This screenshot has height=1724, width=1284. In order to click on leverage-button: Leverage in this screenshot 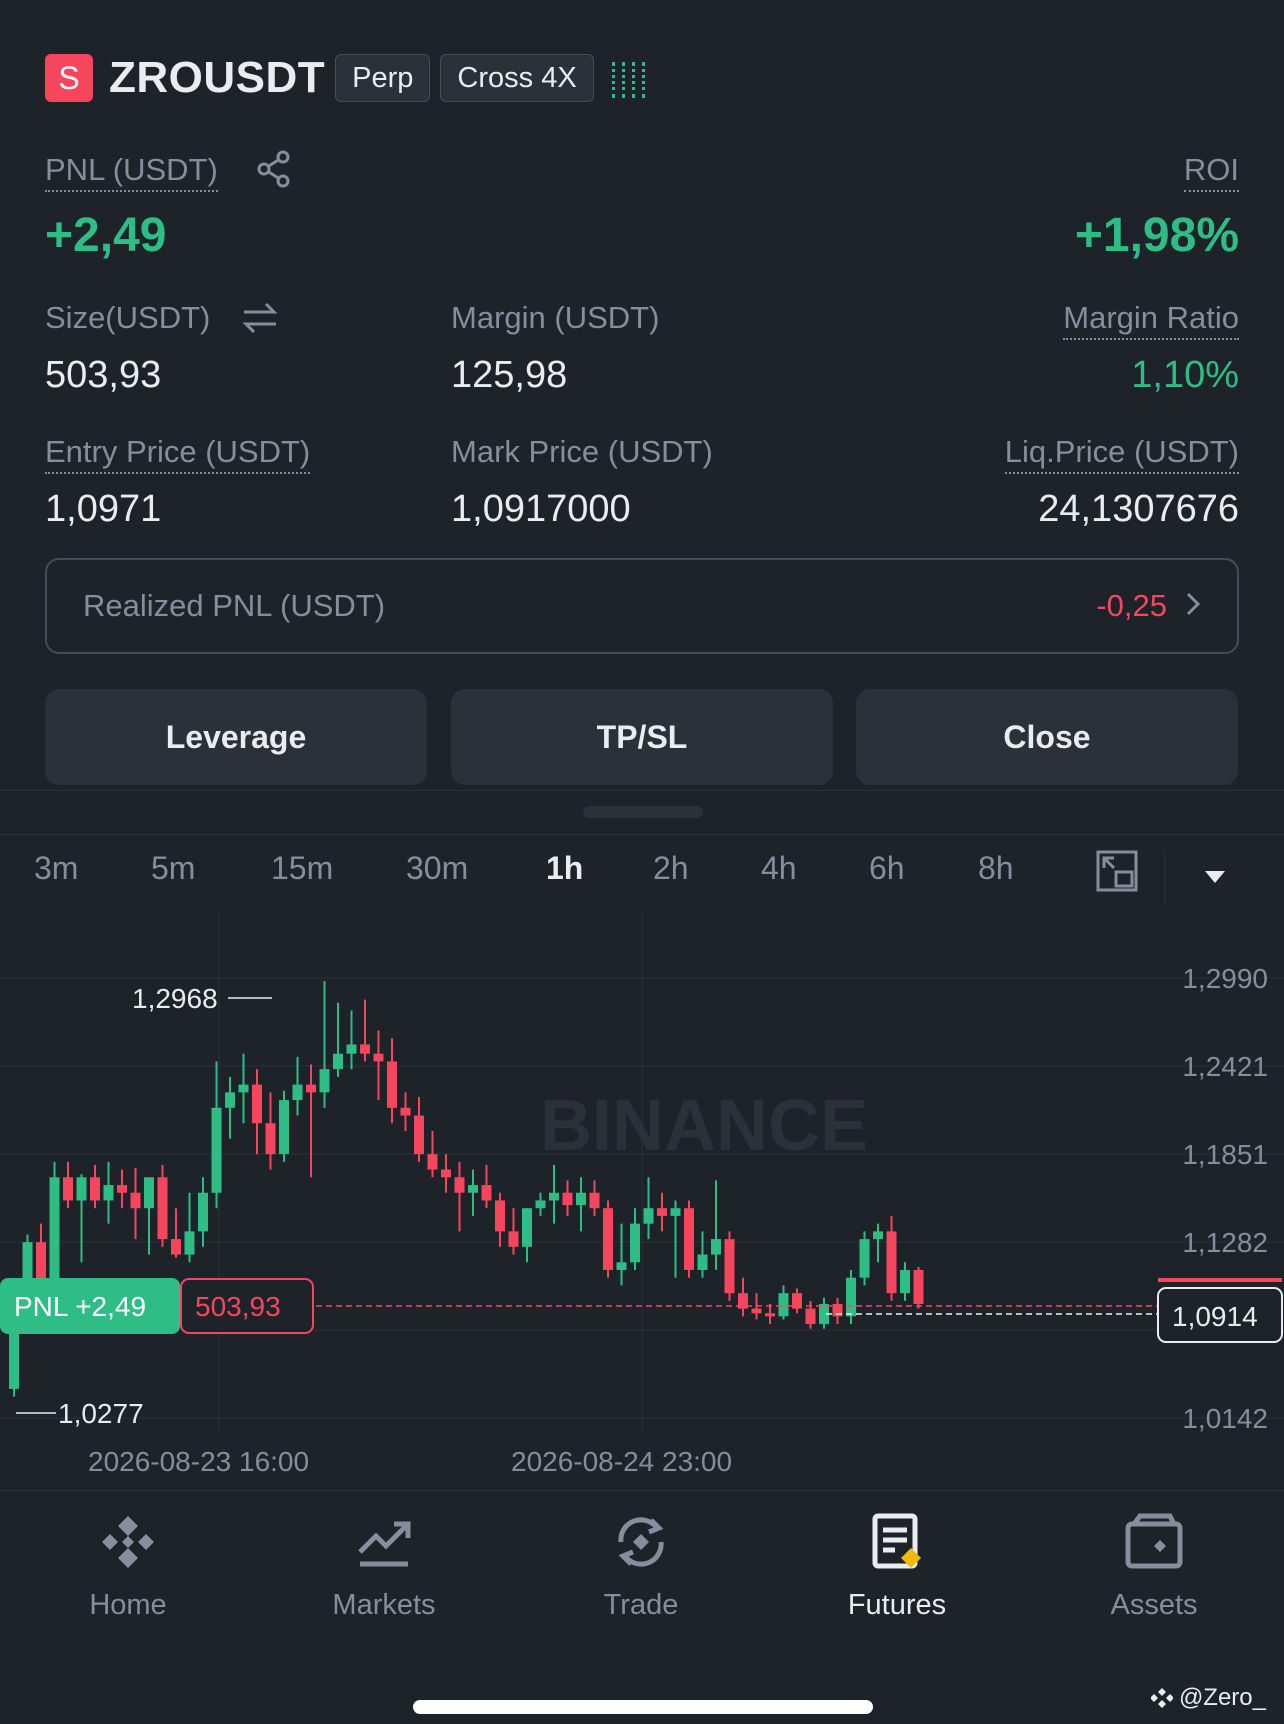, I will do `click(236, 737)`.